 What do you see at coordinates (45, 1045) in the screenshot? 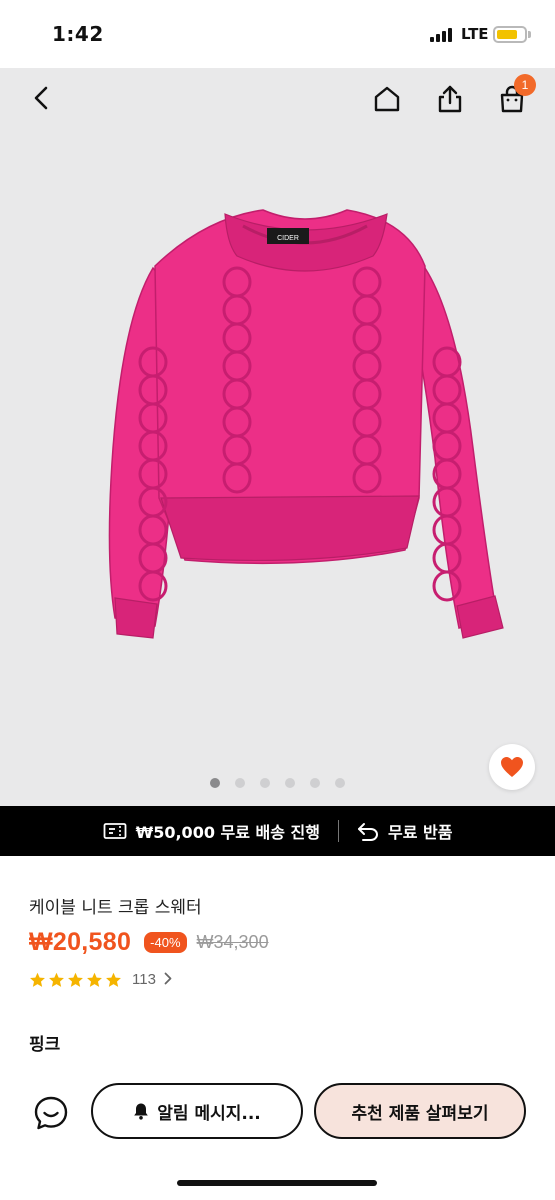
I see `selected-color-label: 핑크` at bounding box center [45, 1045].